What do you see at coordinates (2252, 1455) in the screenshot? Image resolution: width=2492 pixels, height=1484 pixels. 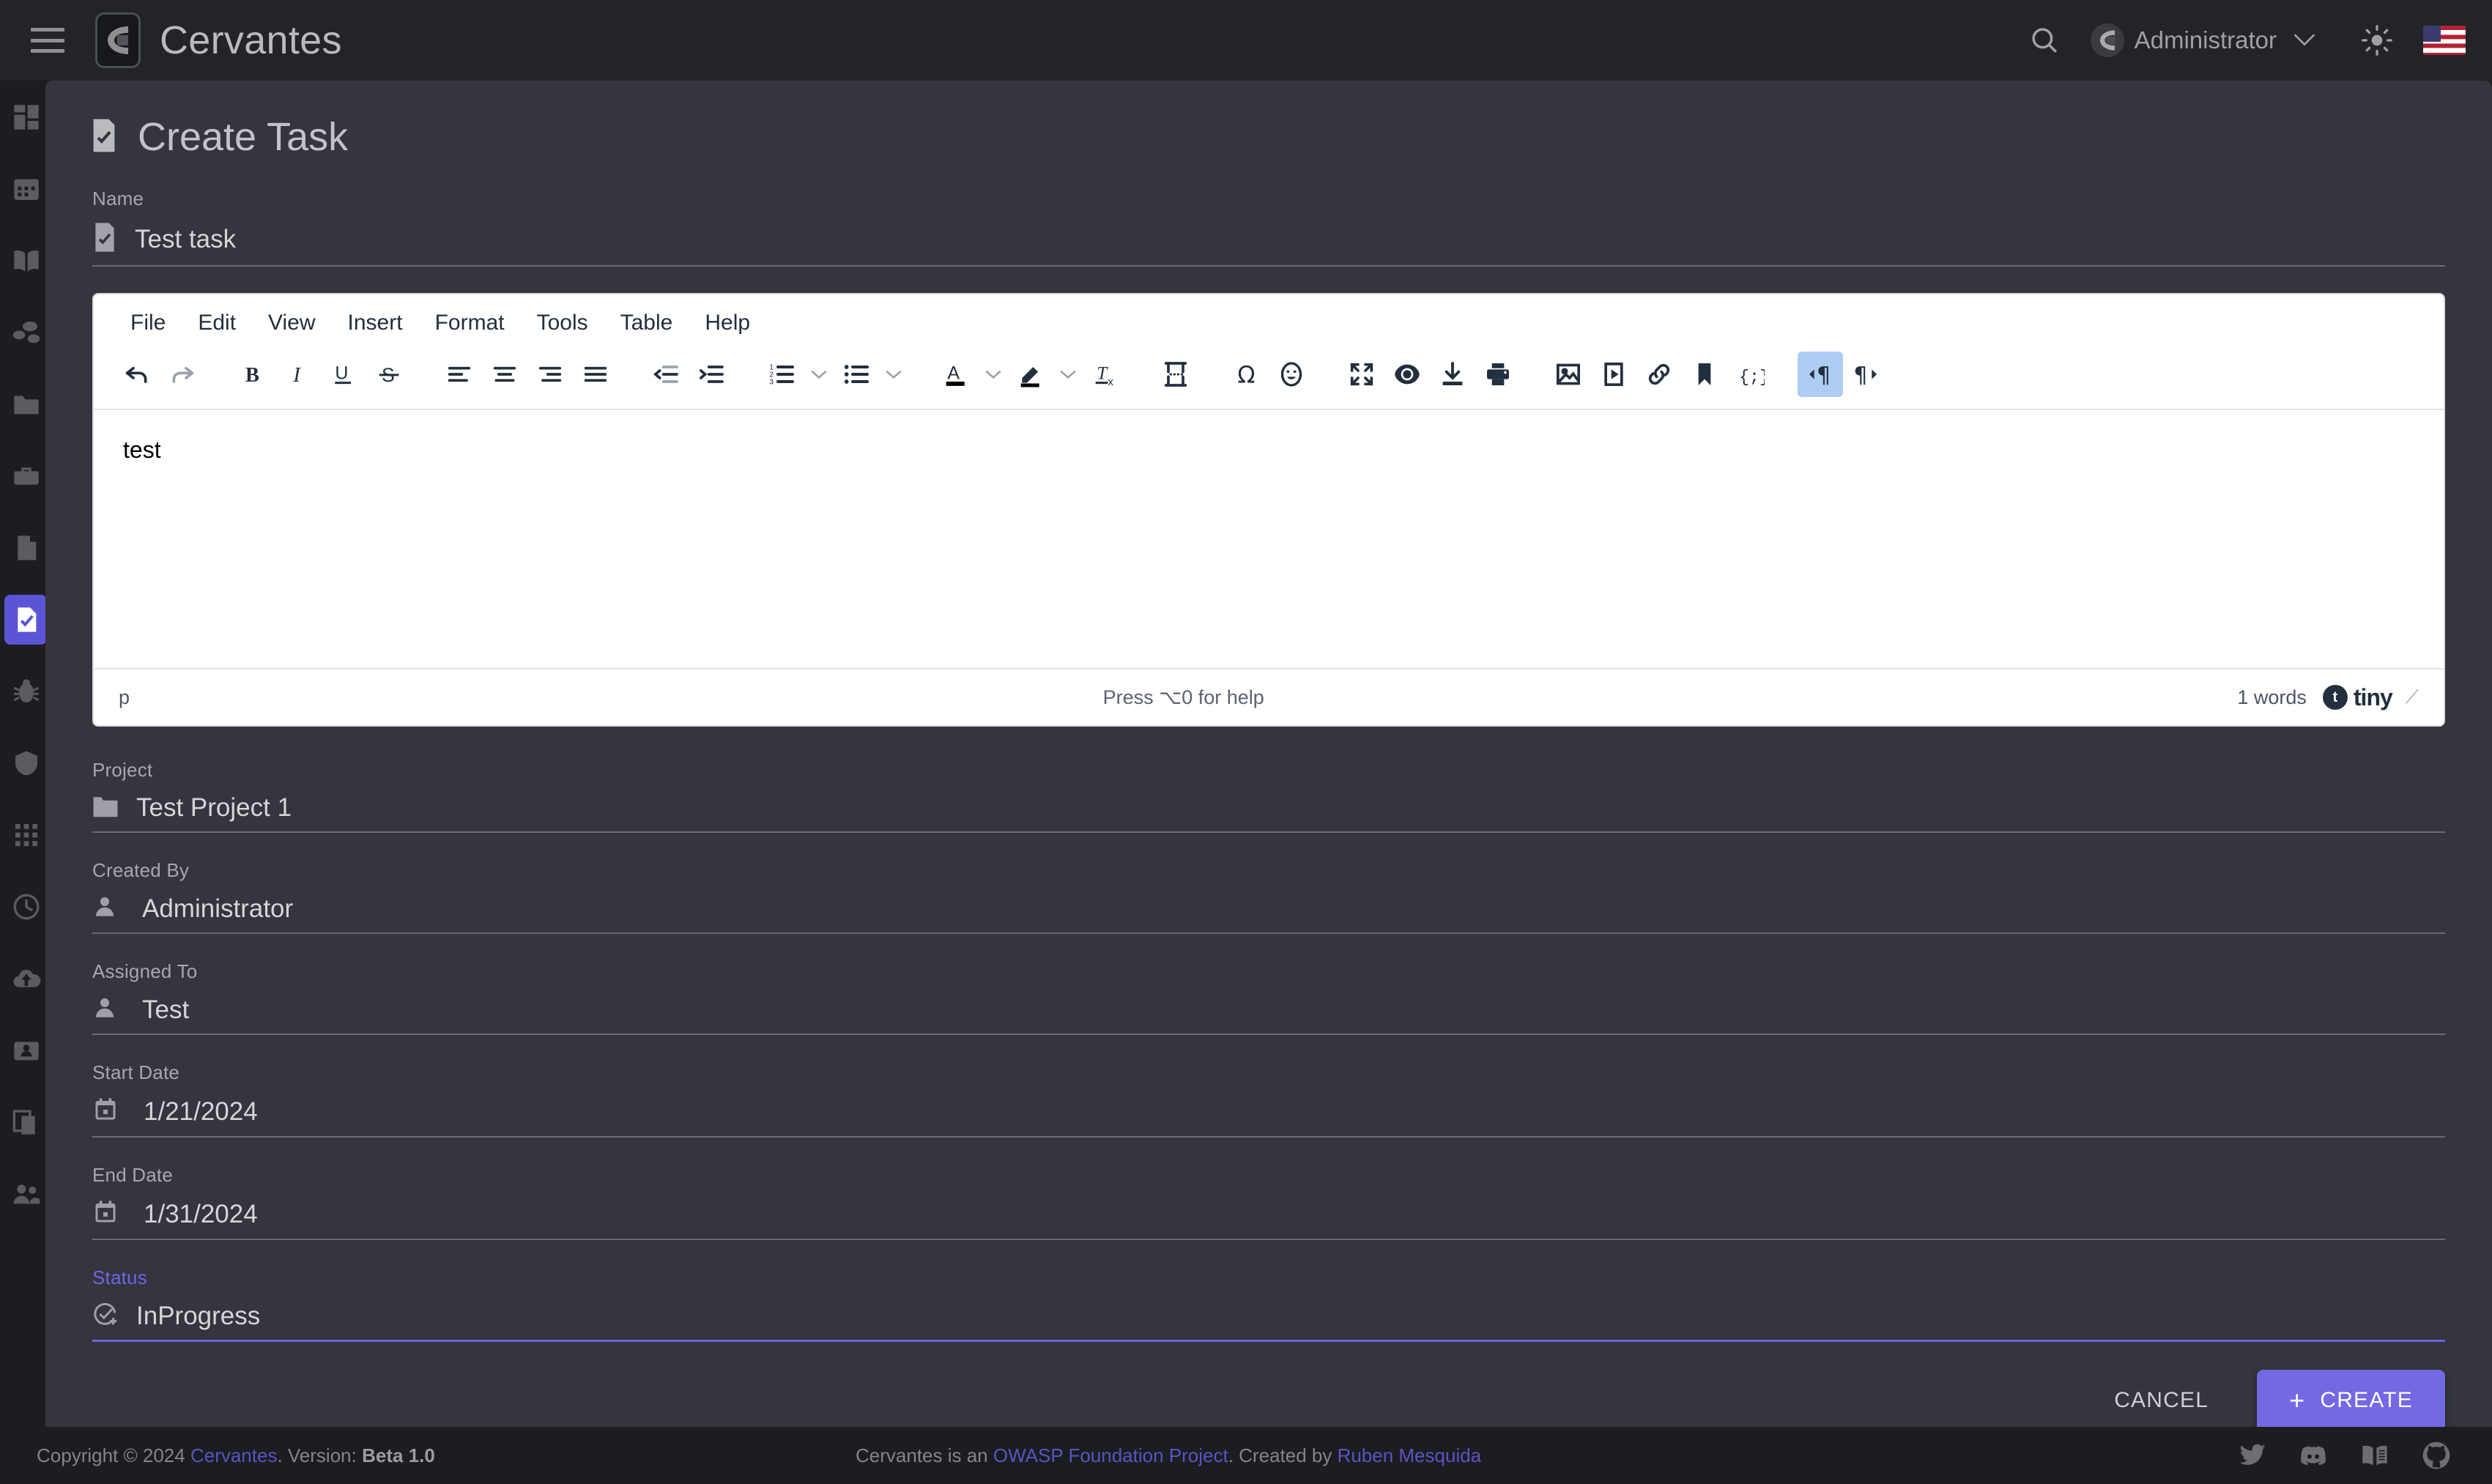 I see `twitter-icon` at bounding box center [2252, 1455].